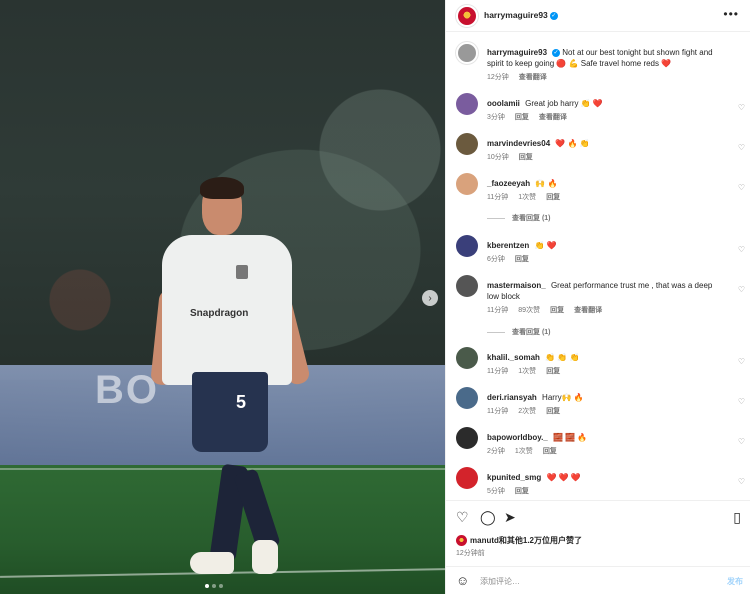 The width and height of the screenshot is (750, 594). Describe the element at coordinates (598, 16) in the screenshot. I see `post-header: harrymaguire93 ✓ •••` at that location.